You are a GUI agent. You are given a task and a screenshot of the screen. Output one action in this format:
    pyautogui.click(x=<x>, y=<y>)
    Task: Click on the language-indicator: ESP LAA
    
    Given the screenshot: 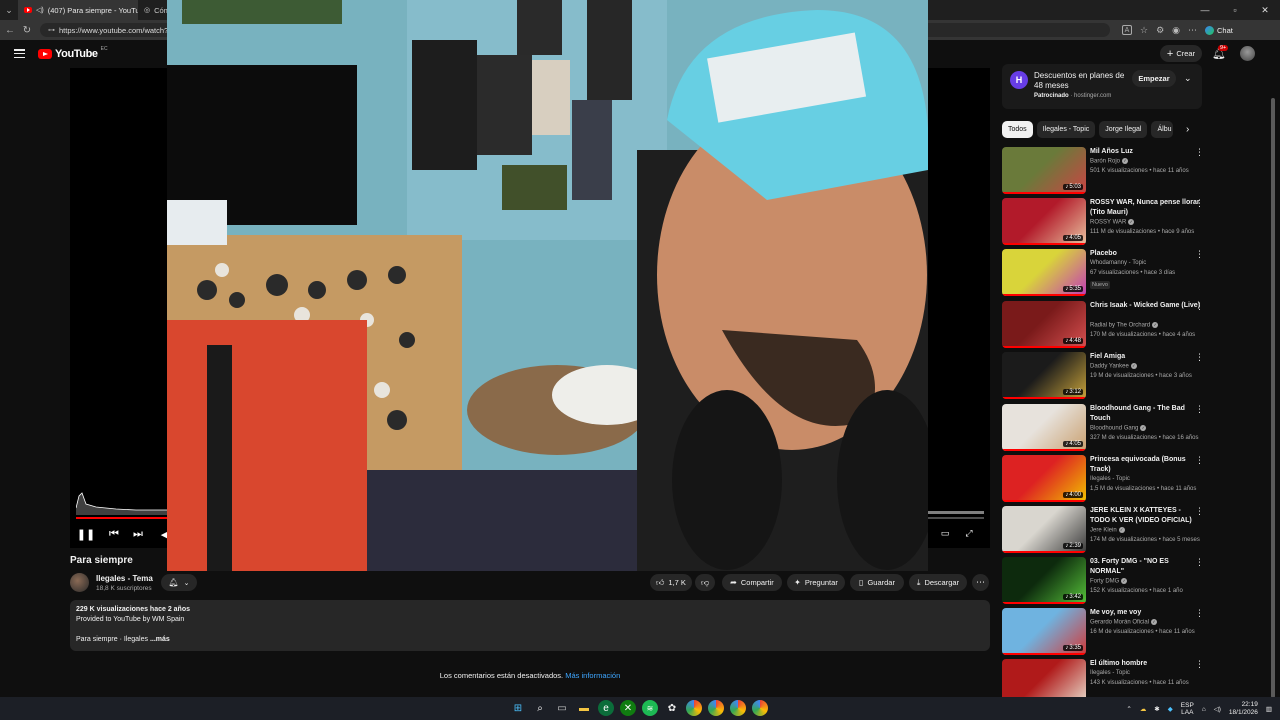 What is the action you would take?
    pyautogui.click(x=1187, y=709)
    